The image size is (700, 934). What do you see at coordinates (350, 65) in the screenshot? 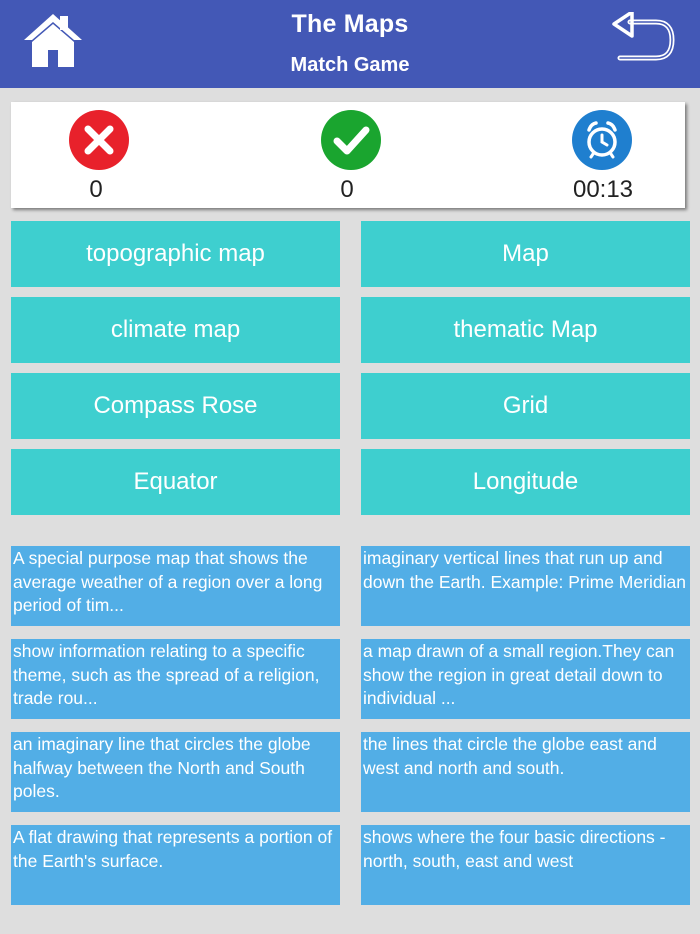
I see `page-subtitle: Match Game` at bounding box center [350, 65].